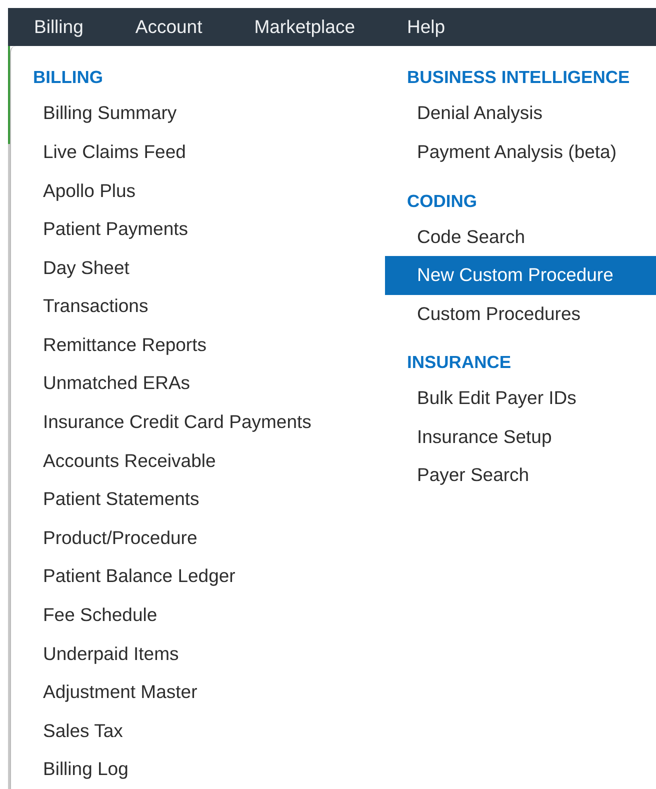 Image resolution: width=656 pixels, height=789 pixels. I want to click on menu-link: Bulk Edit Payer IDs, so click(520, 398).